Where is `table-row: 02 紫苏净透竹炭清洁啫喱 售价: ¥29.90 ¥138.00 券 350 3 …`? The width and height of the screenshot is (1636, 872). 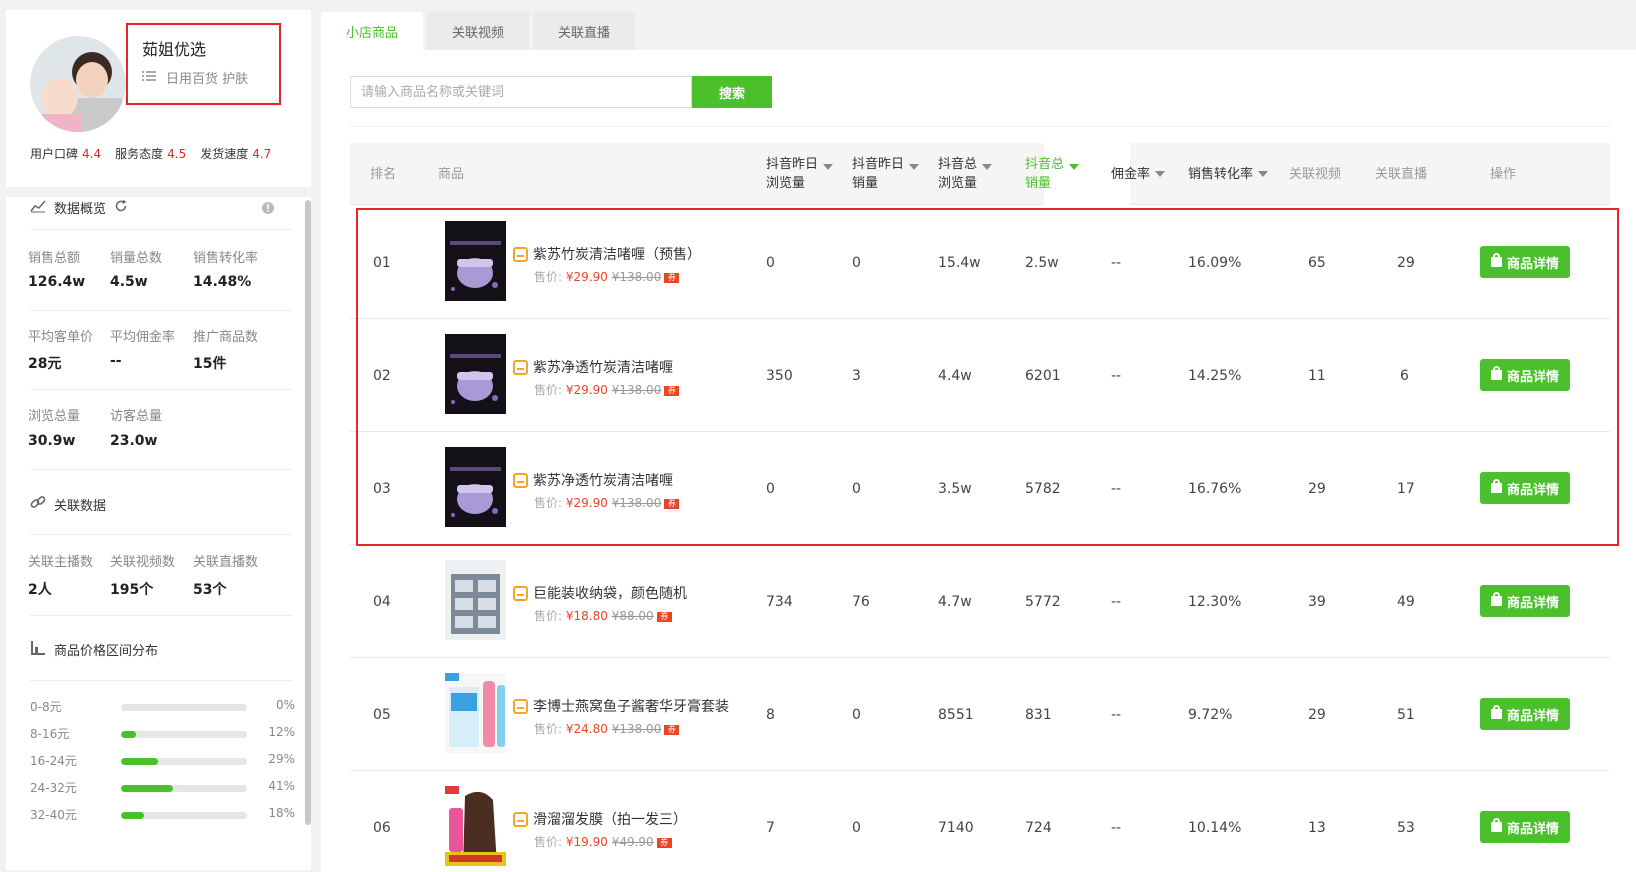
table-row: 02 紫苏净透竹炭清洁啫喱 售价: ¥29.90 ¥138.00 券 350 3 … is located at coordinates (980, 375).